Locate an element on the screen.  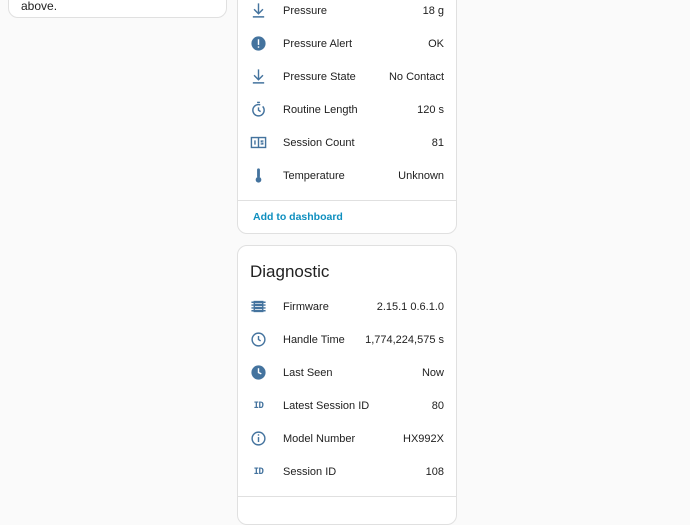
entity-row-temperature: Temperature Unknown is located at coordinates (347, 175).